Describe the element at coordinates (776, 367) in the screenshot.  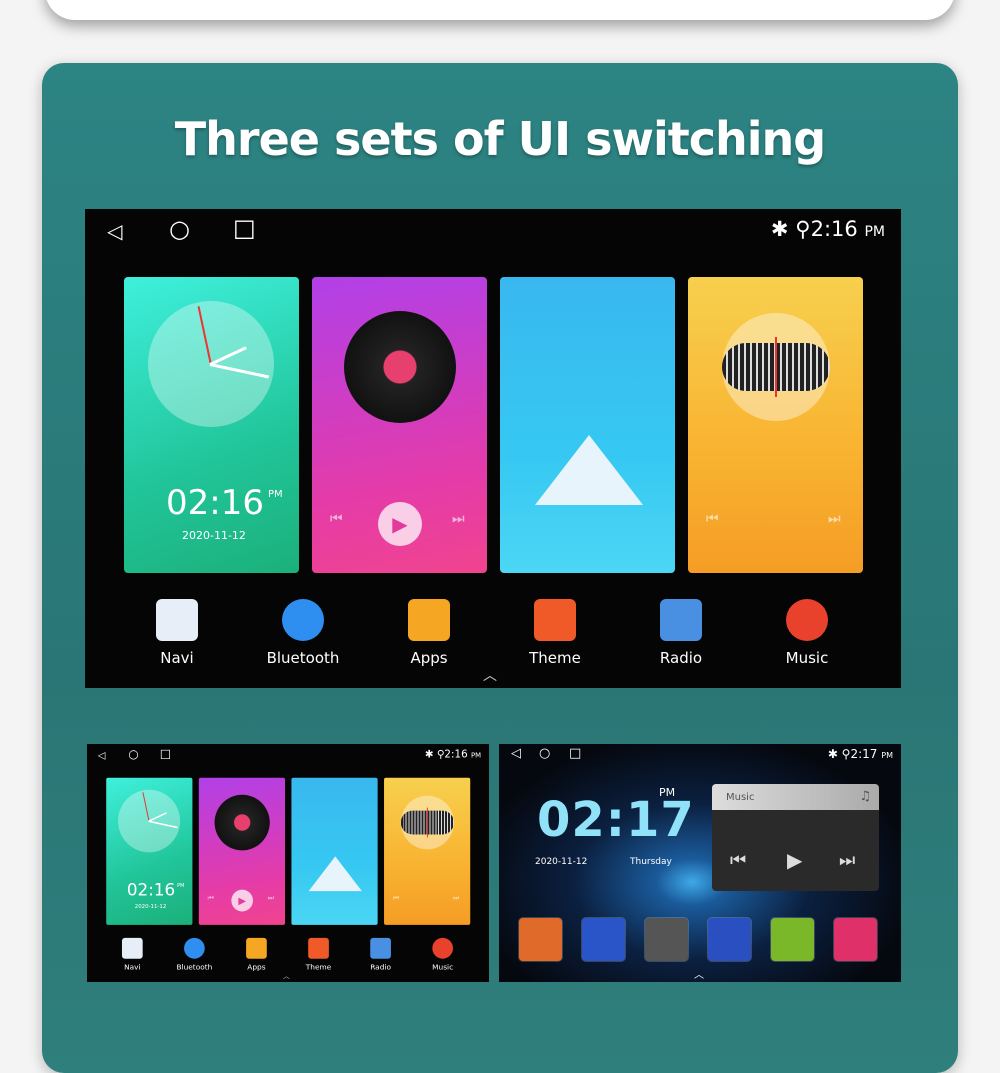
I see `radio-dial-icon` at that location.